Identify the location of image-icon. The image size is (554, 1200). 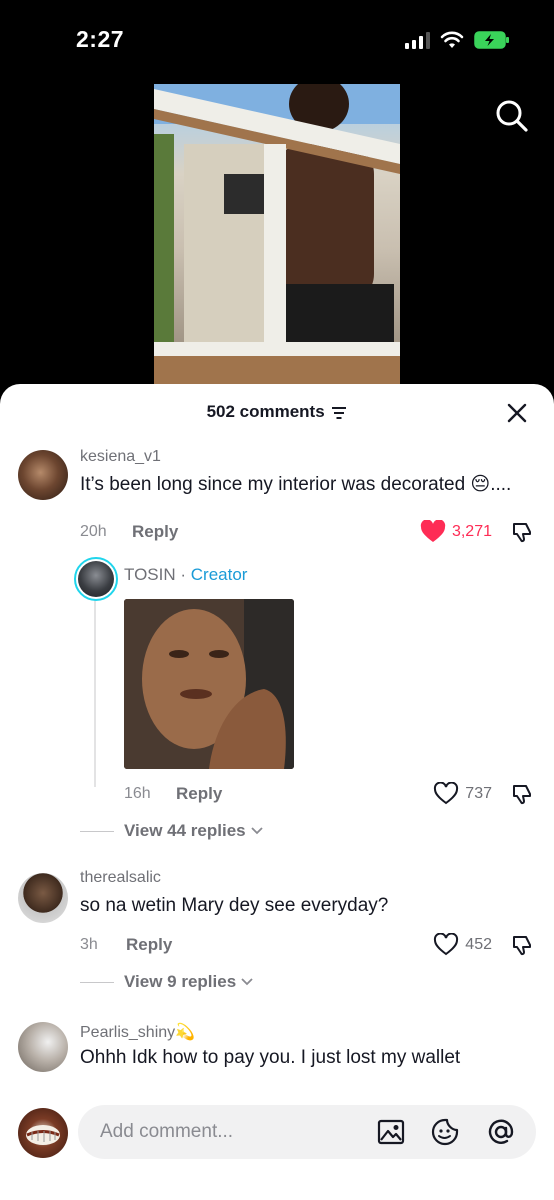
(391, 1132).